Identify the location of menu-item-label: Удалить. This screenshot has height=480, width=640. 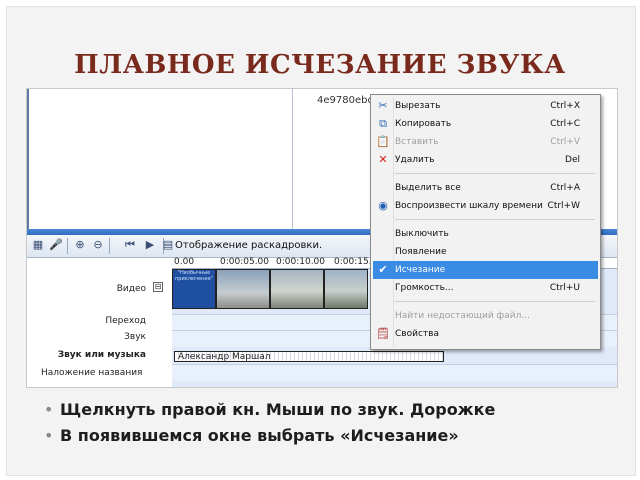
(415, 160).